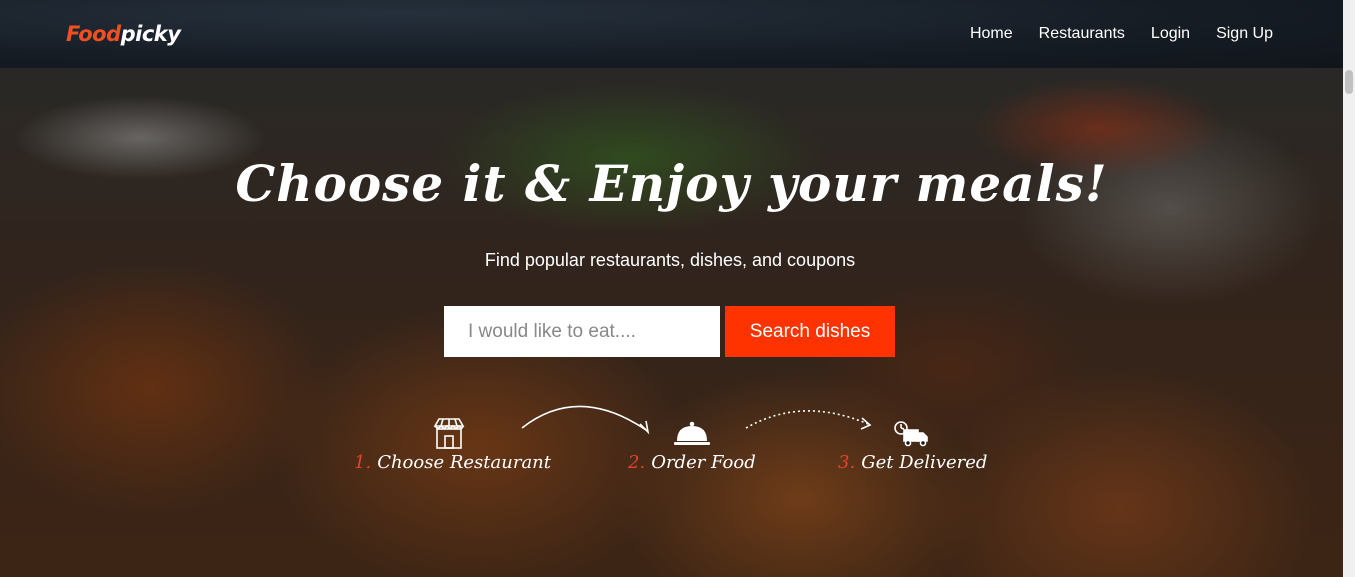  What do you see at coordinates (637, 462) in the screenshot?
I see `step-number: 2.` at bounding box center [637, 462].